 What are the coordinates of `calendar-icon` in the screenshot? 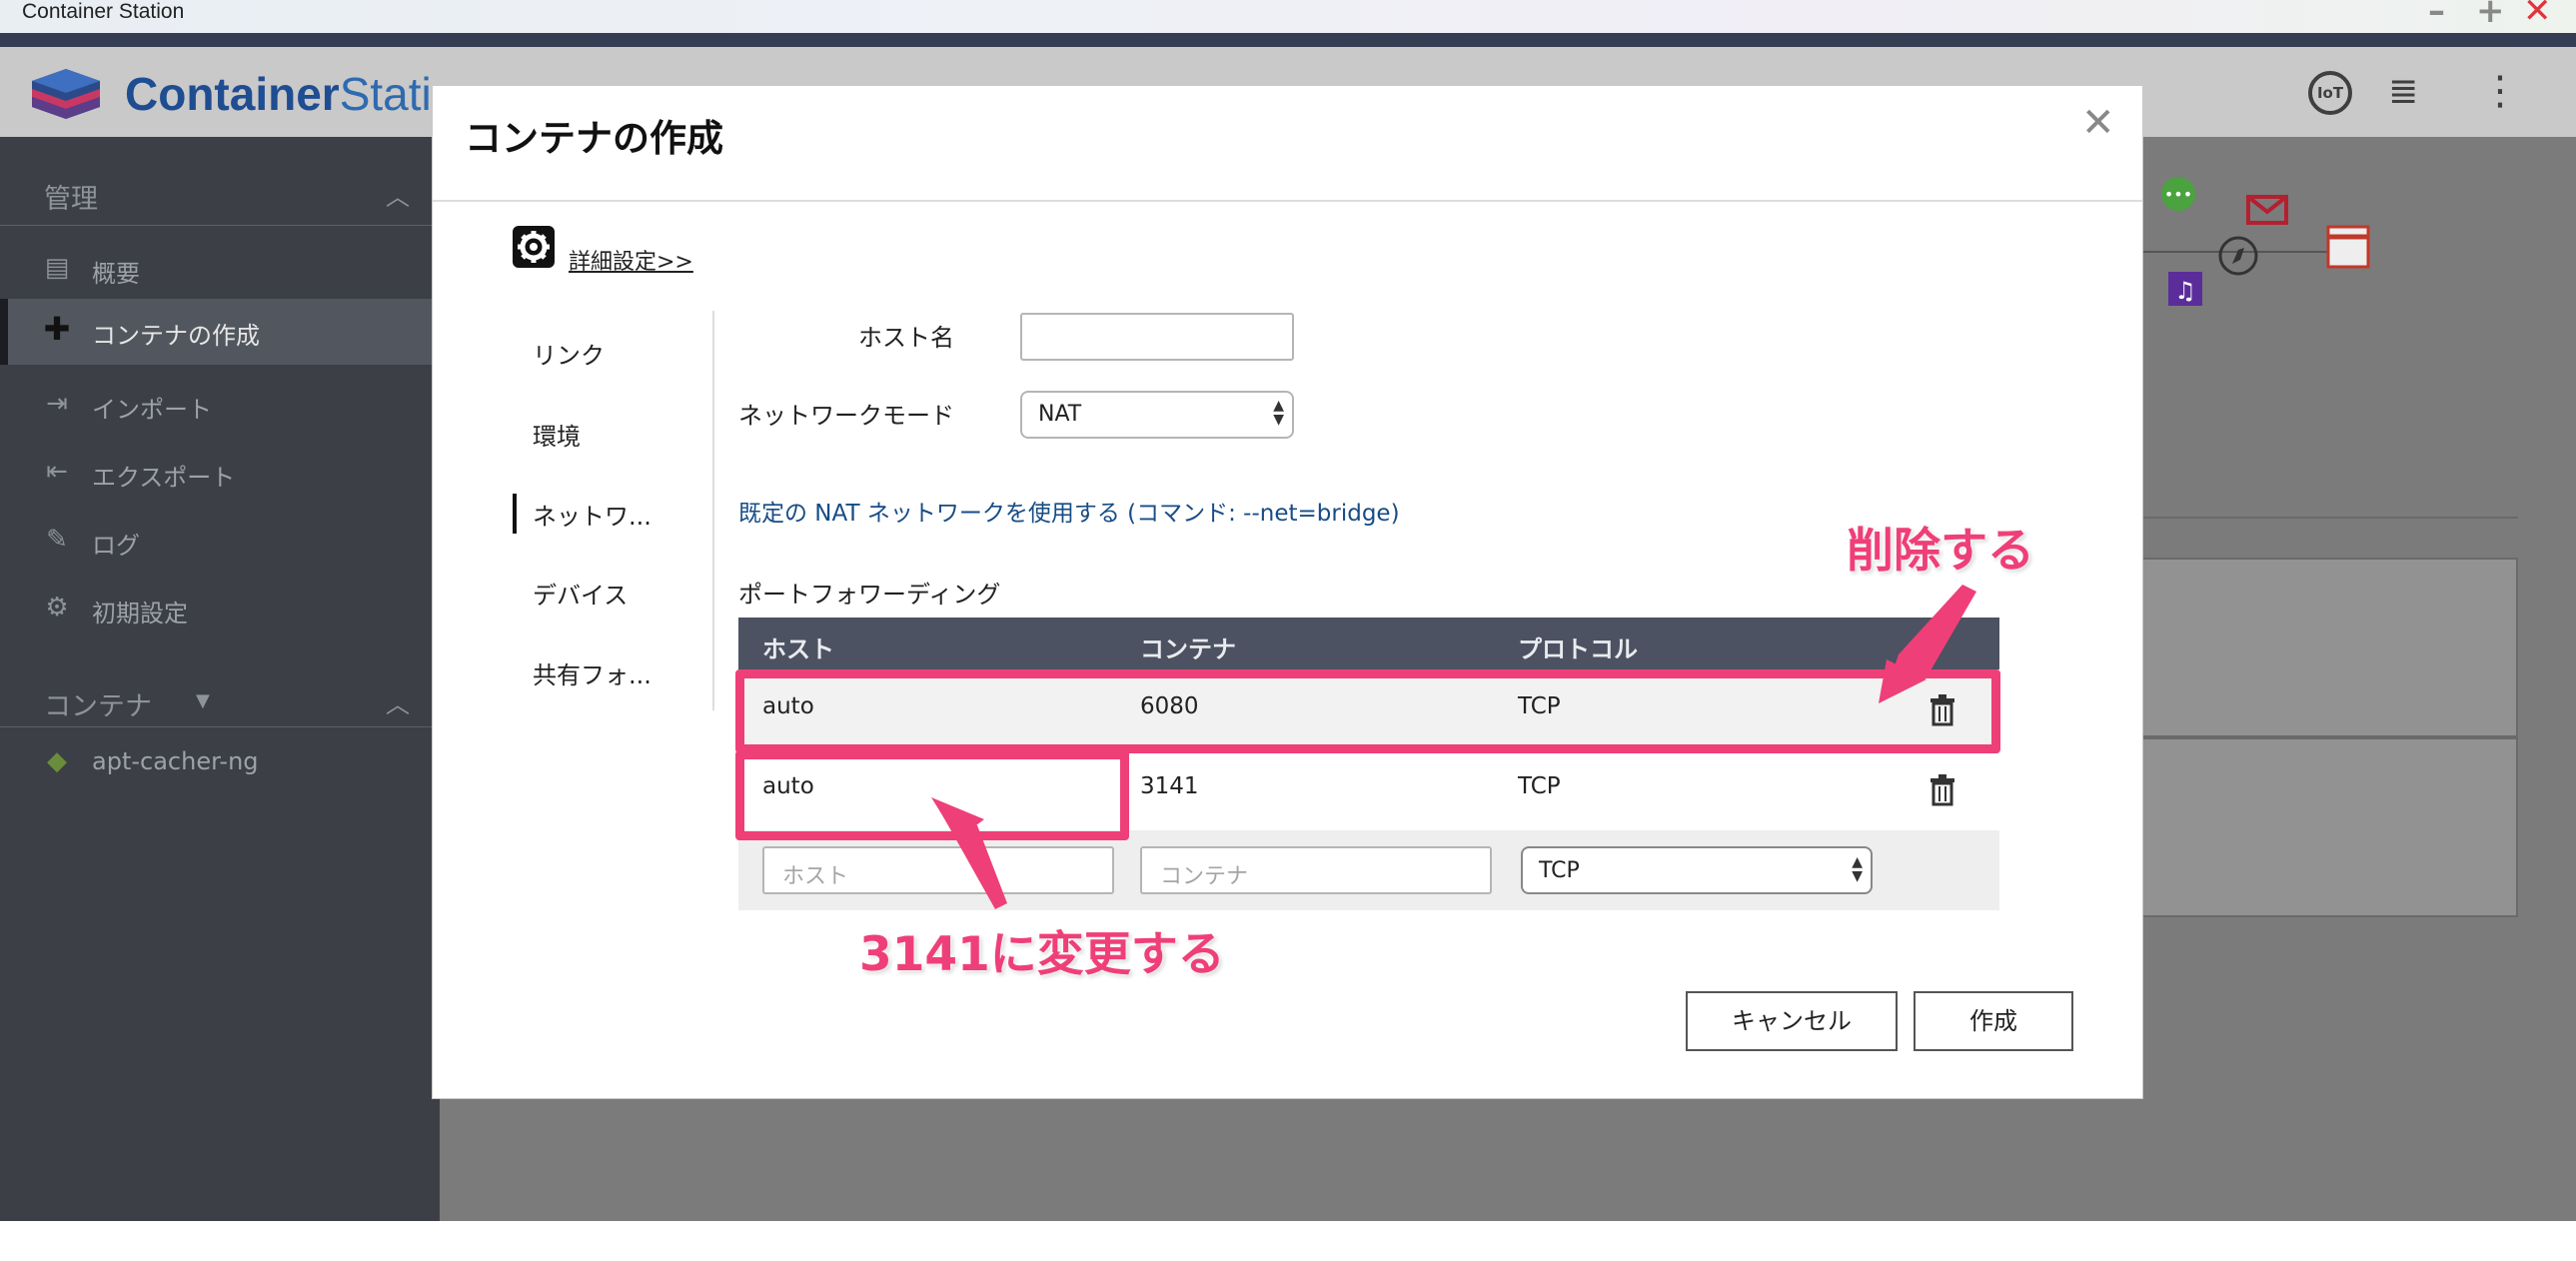 It's located at (2348, 247).